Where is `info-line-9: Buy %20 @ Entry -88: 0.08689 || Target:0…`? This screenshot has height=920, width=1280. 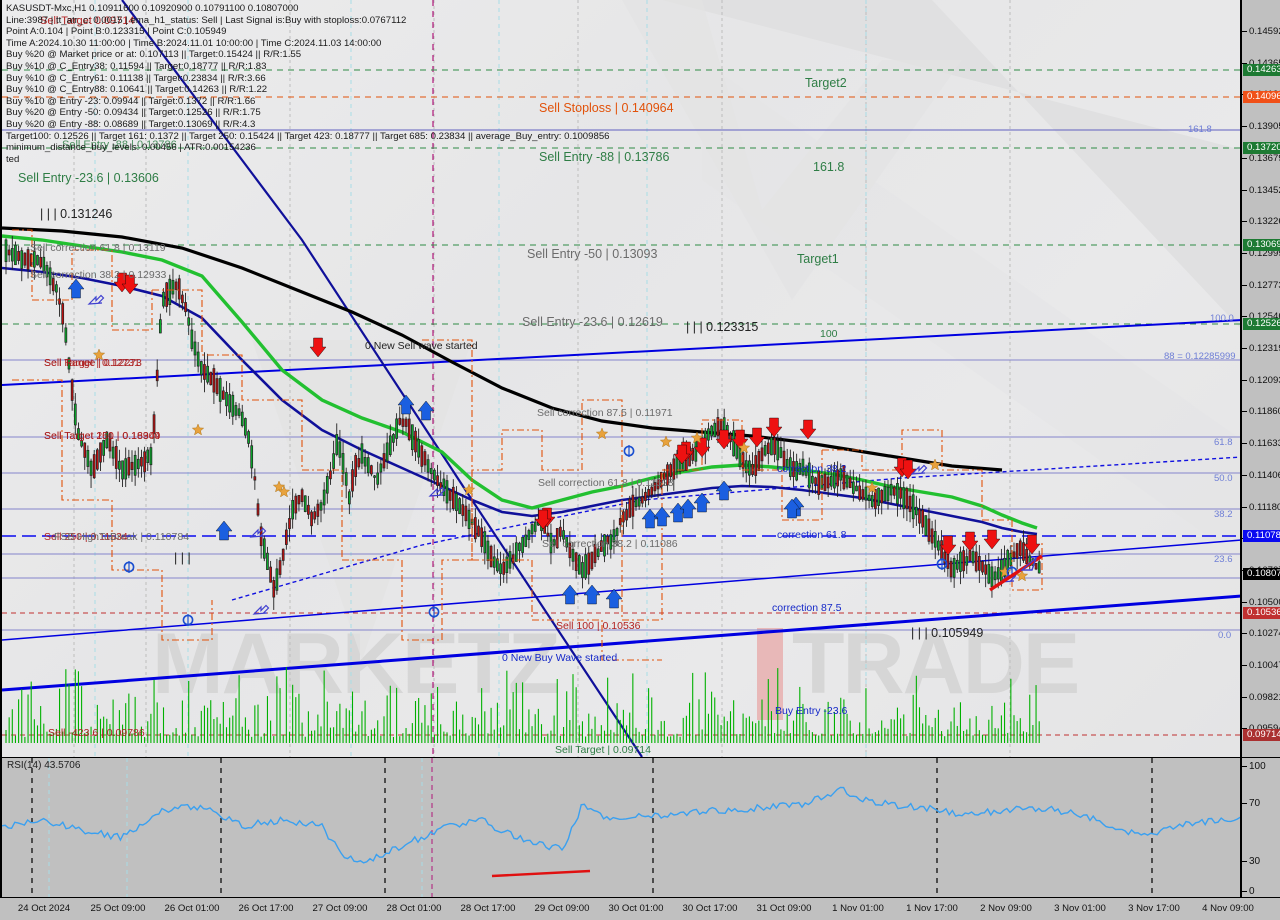 info-line-9: Buy %20 @ Entry -88: 0.08689 || Target:0… is located at coordinates (131, 124).